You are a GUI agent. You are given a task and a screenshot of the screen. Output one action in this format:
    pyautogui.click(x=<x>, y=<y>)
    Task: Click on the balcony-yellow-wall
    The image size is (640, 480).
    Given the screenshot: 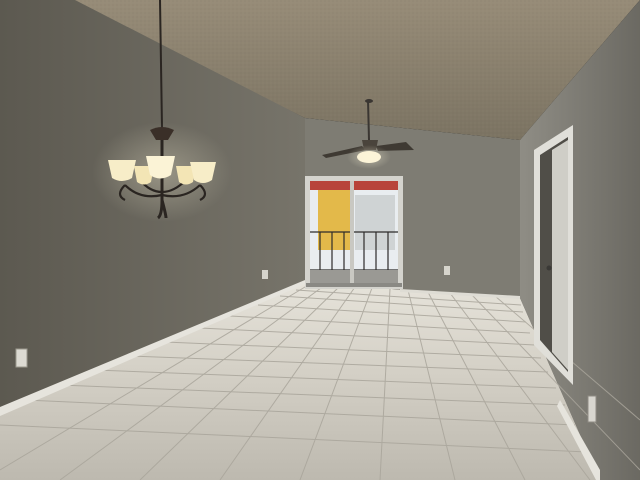 What is the action you would take?
    pyautogui.click(x=335, y=220)
    